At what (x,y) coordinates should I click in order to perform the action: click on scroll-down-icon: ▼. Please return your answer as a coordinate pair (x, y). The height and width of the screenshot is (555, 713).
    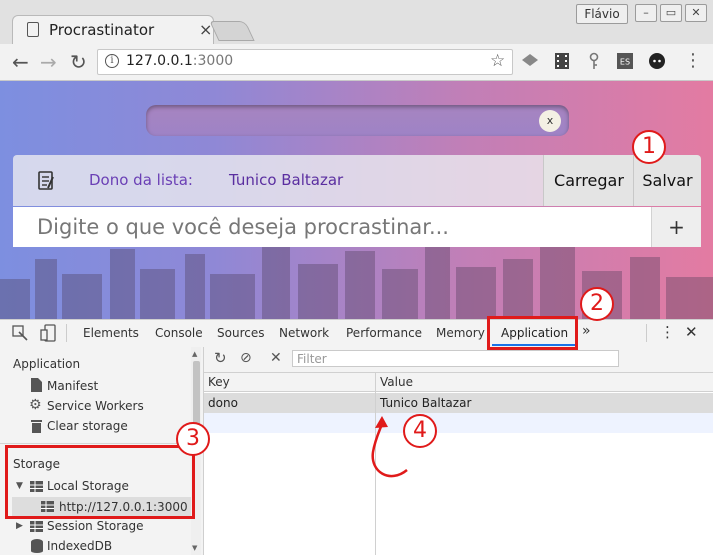
    Looking at the image, I should click on (194, 548).